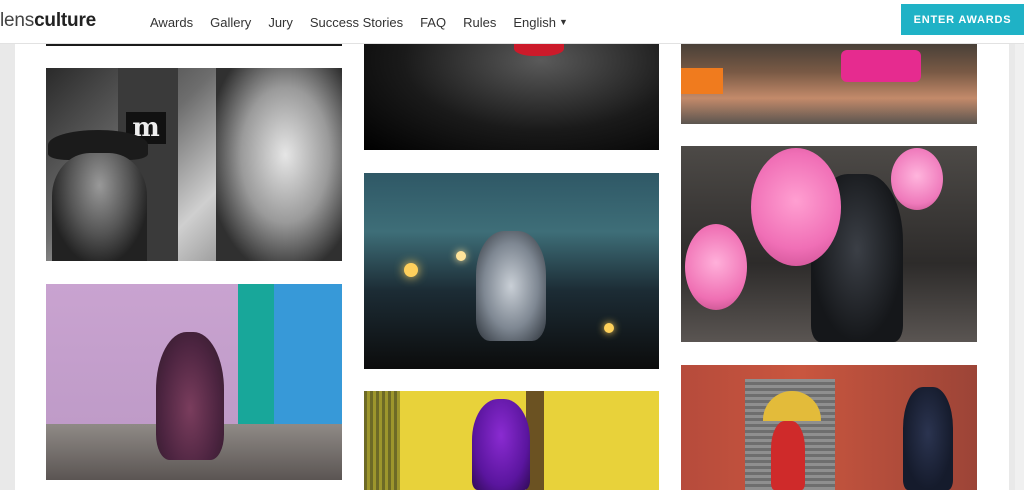 Image resolution: width=1024 pixels, height=490 pixels. I want to click on logo-suffix: culture, so click(65, 20).